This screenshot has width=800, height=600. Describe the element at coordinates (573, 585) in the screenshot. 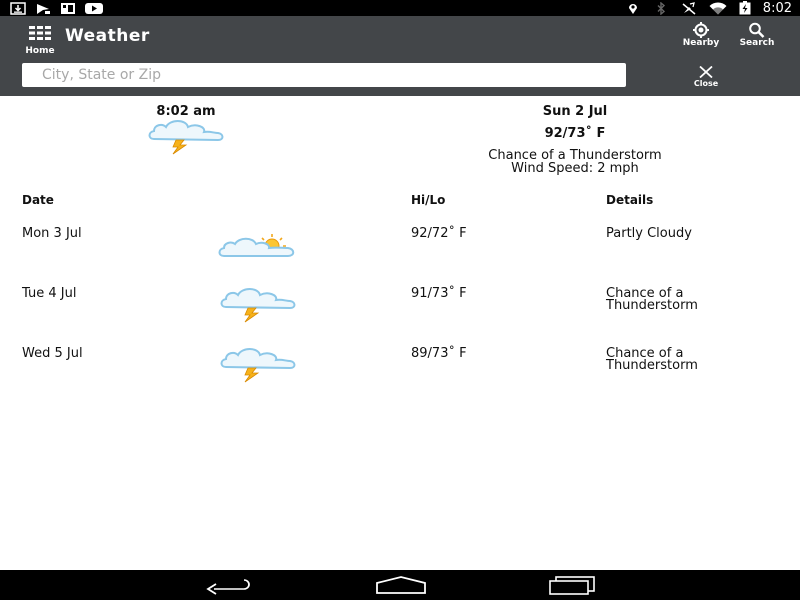

I see `recents-icon` at that location.